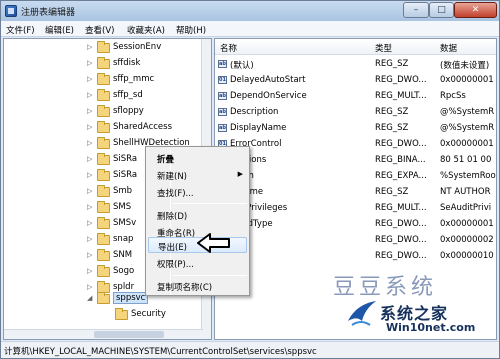  What do you see at coordinates (302, 176) in the screenshot?
I see `value-name: ePath` at bounding box center [302, 176].